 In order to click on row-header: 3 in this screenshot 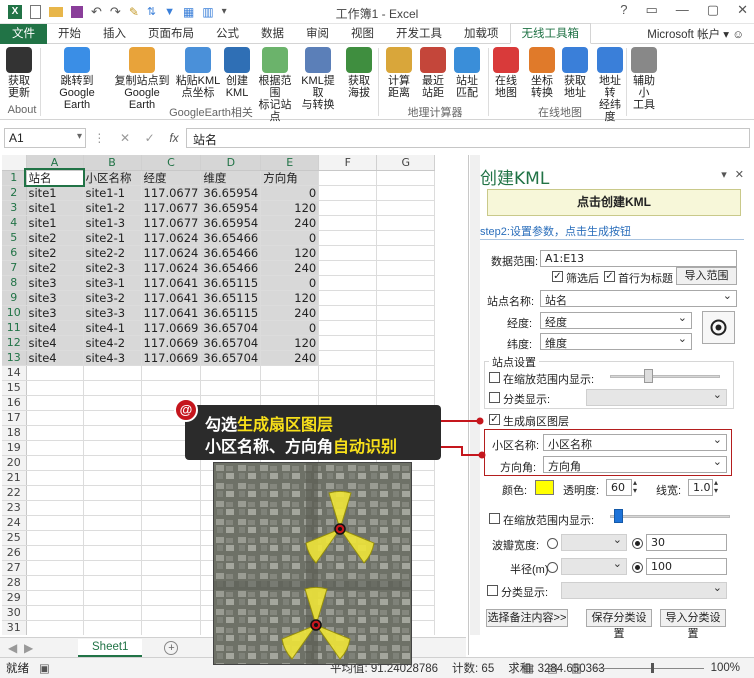, I will do `click(14, 208)`.